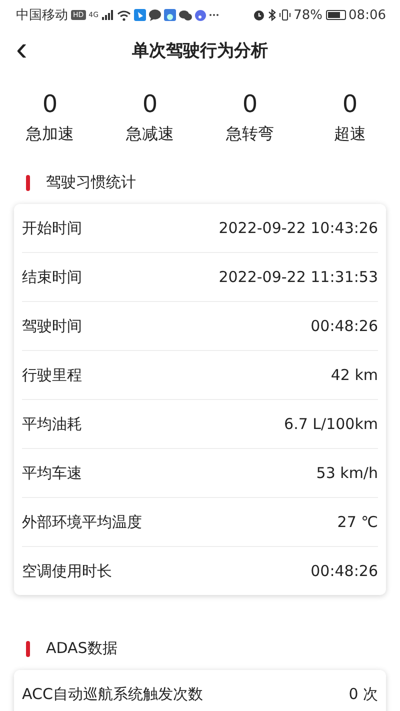 The height and width of the screenshot is (711, 400). I want to click on row-value: 2022-09-22 11:31:53, so click(298, 277).